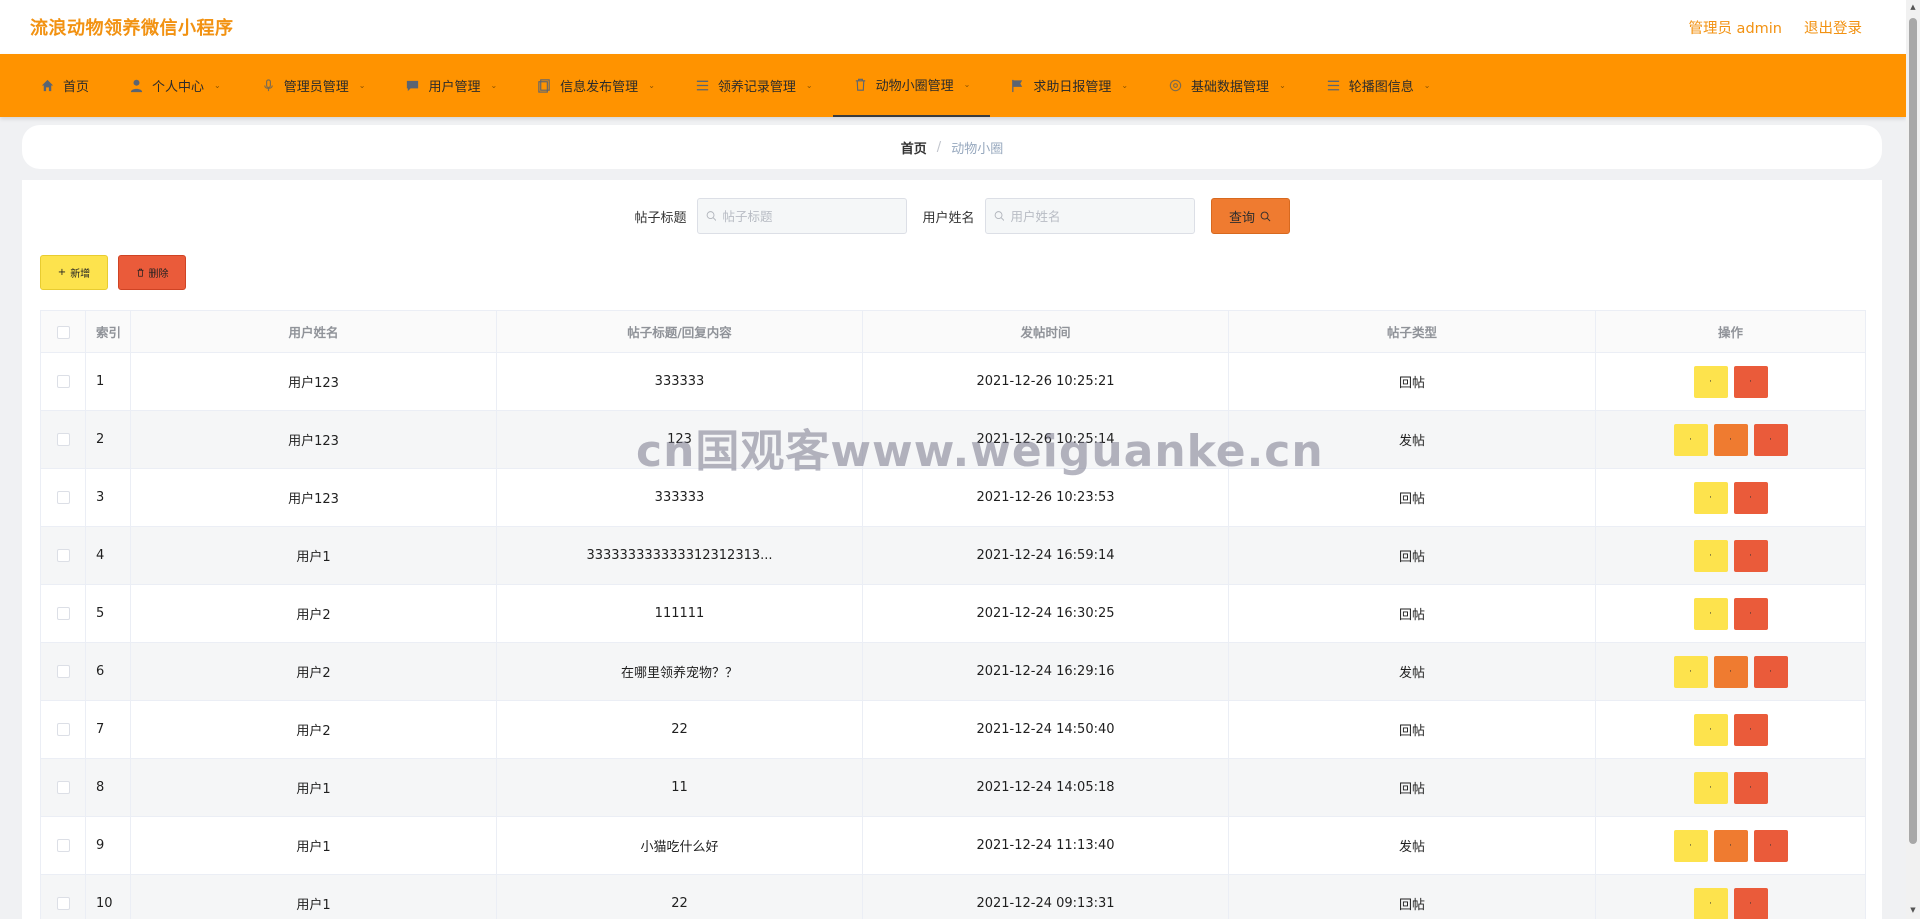 The image size is (1920, 919). Describe the element at coordinates (1913, 911) in the screenshot. I see `scroll-down-arrow-icon: ▼` at that location.